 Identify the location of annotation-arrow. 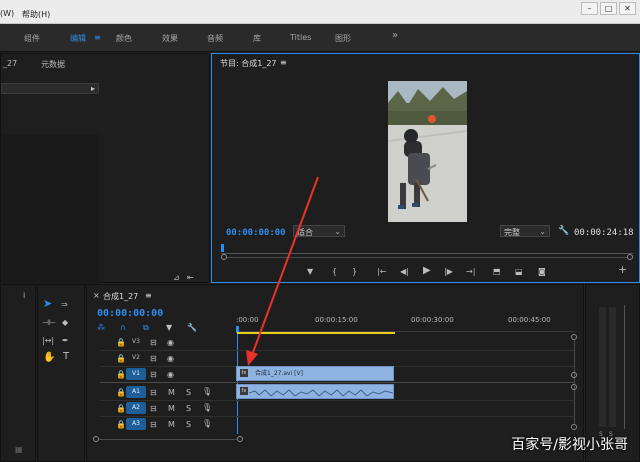
(282, 271).